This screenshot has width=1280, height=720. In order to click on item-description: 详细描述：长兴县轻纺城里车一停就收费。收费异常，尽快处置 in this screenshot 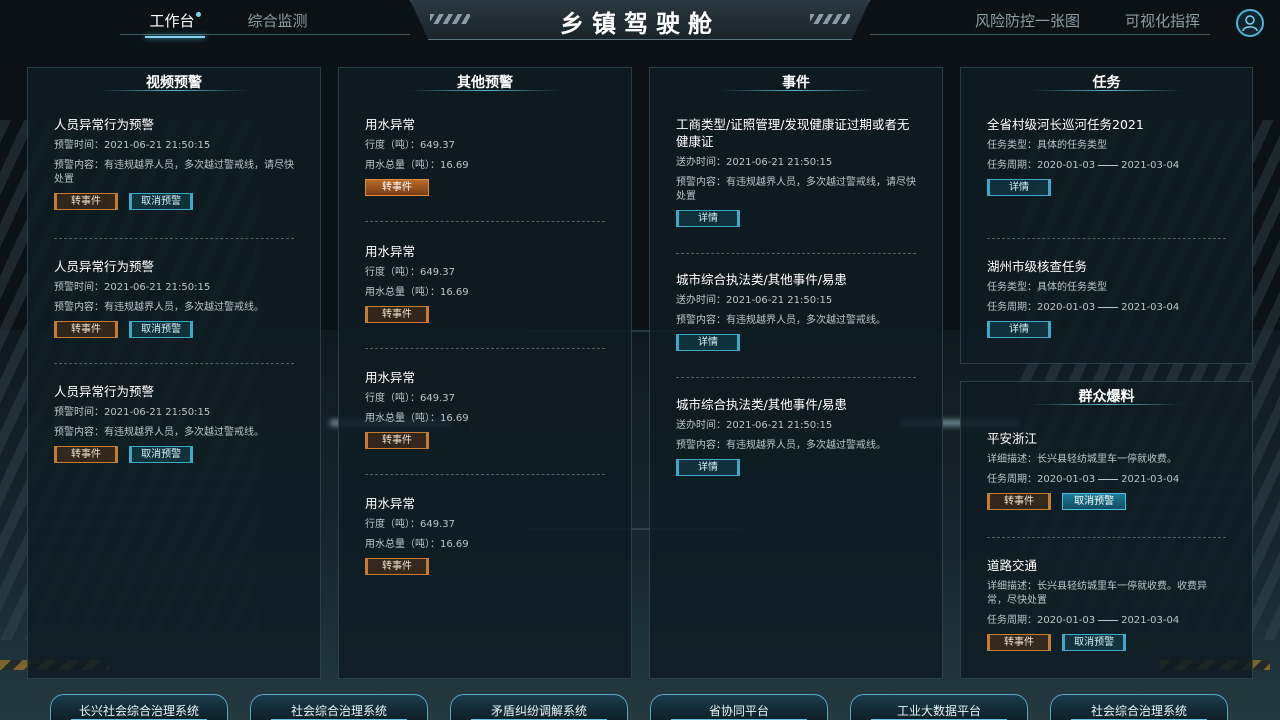, I will do `click(1097, 593)`.